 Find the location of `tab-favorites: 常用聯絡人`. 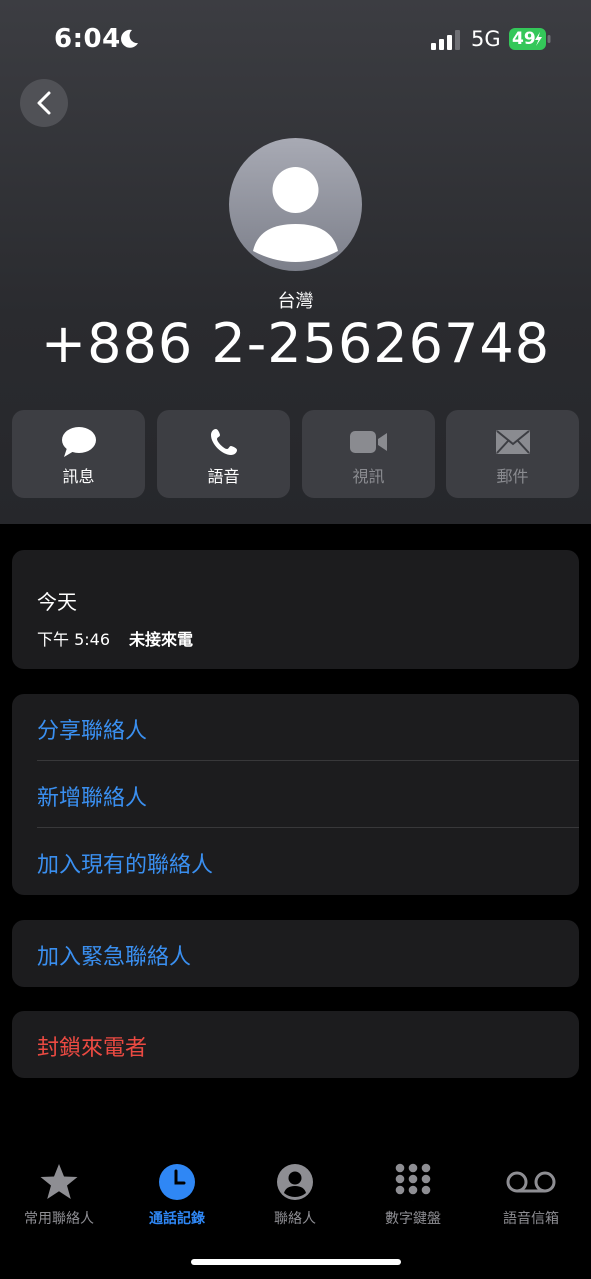

tab-favorites: 常用聯絡人 is located at coordinates (59, 1197).